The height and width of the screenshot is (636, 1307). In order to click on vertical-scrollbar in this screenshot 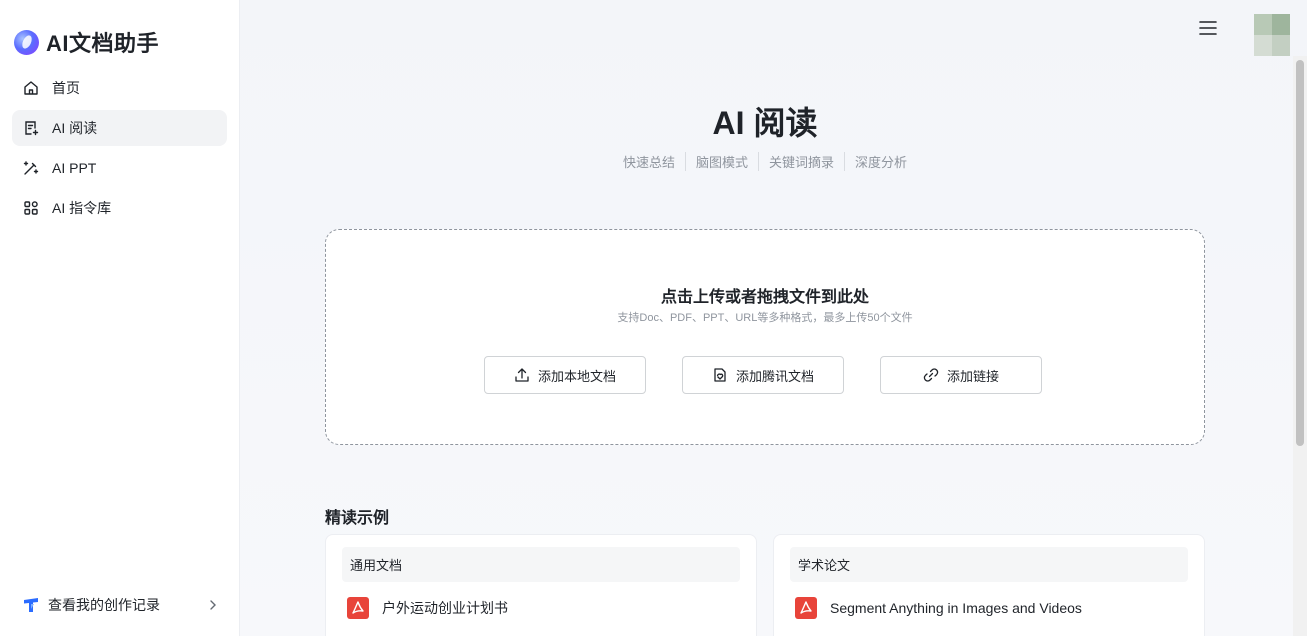, I will do `click(1300, 346)`.